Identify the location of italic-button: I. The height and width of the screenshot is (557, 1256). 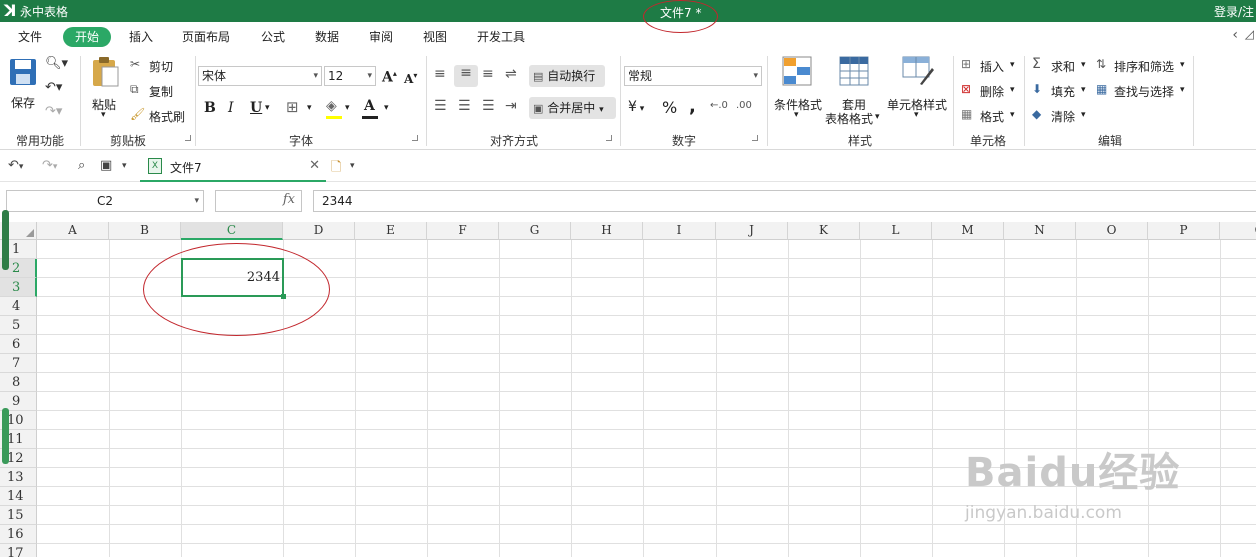
(231, 108).